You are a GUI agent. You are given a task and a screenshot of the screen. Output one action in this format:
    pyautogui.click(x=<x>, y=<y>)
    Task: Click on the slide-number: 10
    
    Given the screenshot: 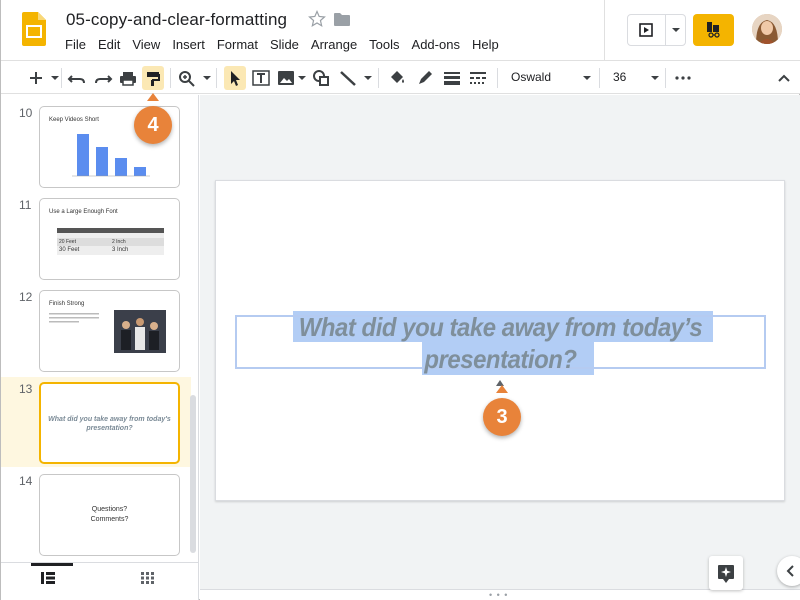 What is the action you would take?
    pyautogui.click(x=26, y=113)
    